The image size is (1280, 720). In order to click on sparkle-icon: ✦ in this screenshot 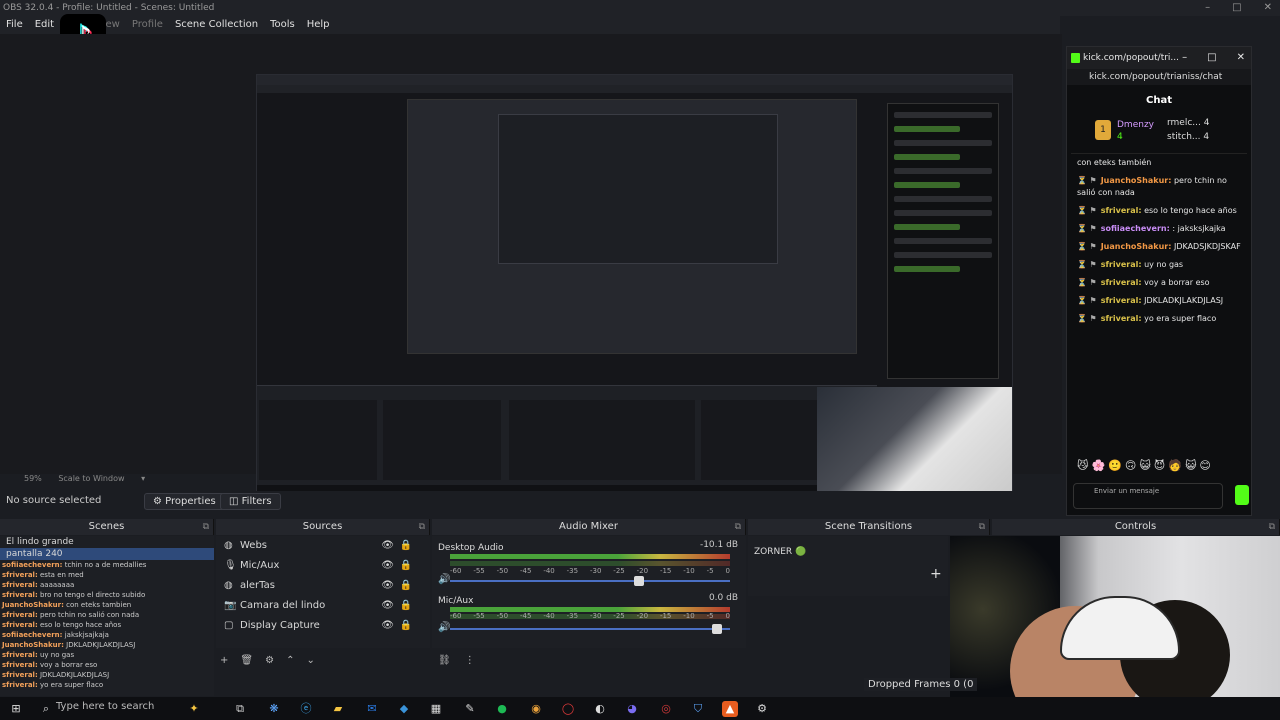, I will do `click(194, 709)`.